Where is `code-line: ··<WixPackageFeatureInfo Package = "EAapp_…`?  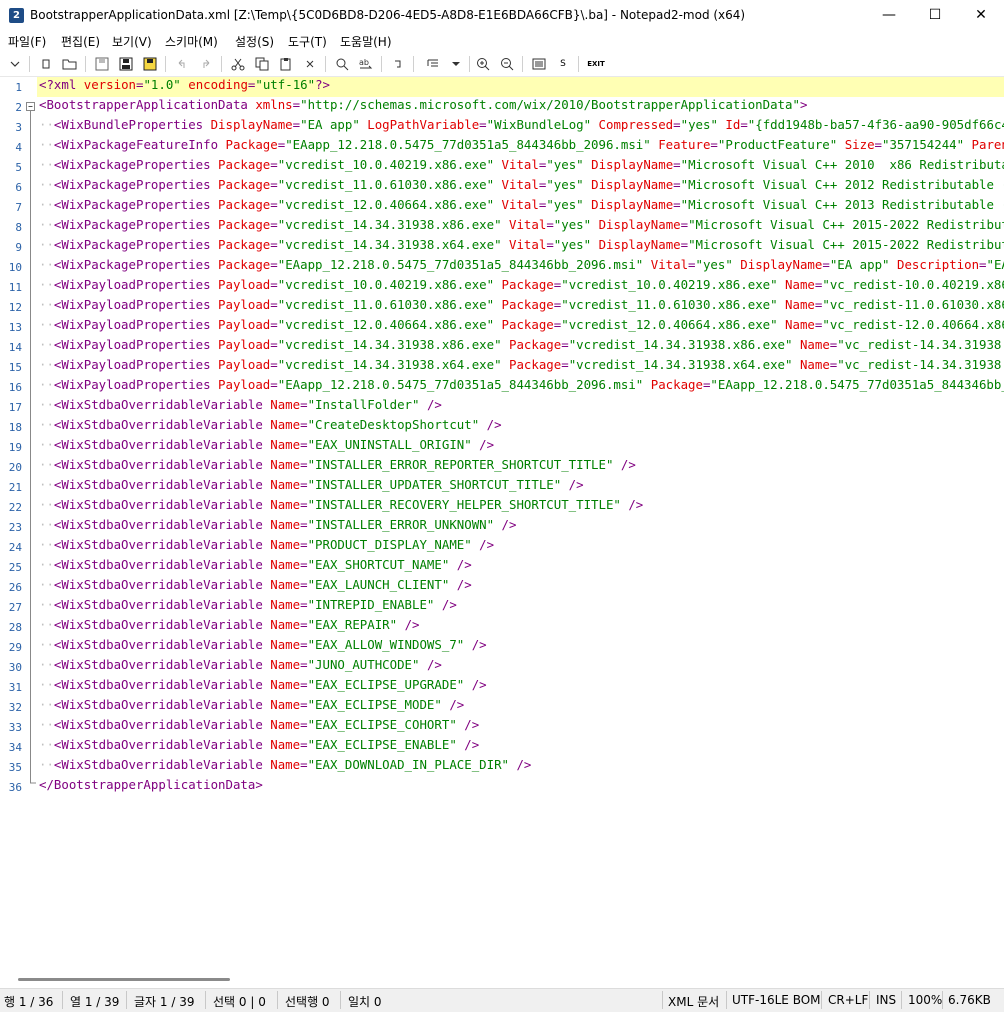 code-line: ··<WixPackageFeatureInfo Package = "EAapp_… is located at coordinates (521, 147).